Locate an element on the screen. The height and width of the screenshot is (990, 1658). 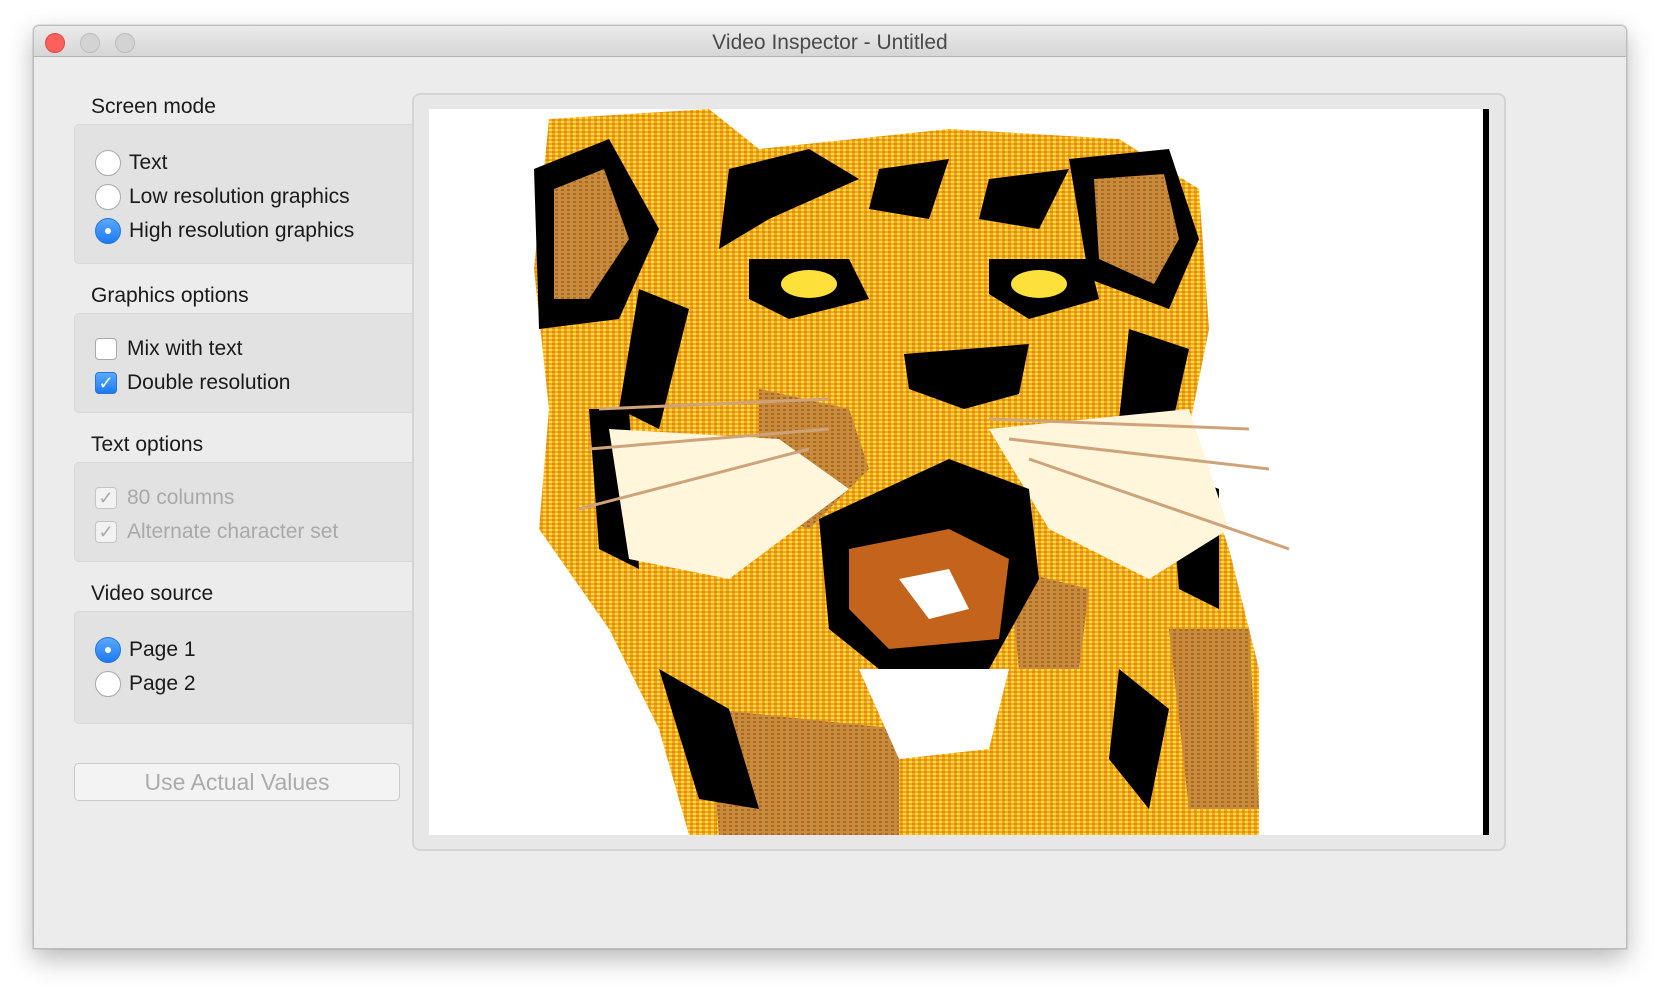
radio-page-1: Page 1 is located at coordinates (145, 650).